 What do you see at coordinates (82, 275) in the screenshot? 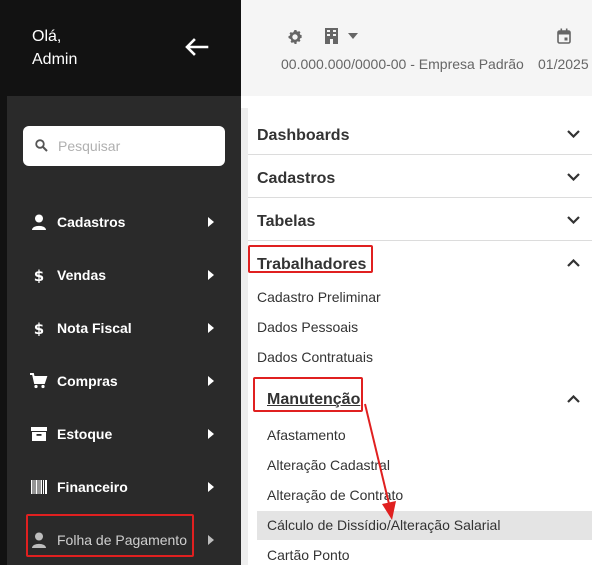
I see `sidebar-item-label: Vendas` at bounding box center [82, 275].